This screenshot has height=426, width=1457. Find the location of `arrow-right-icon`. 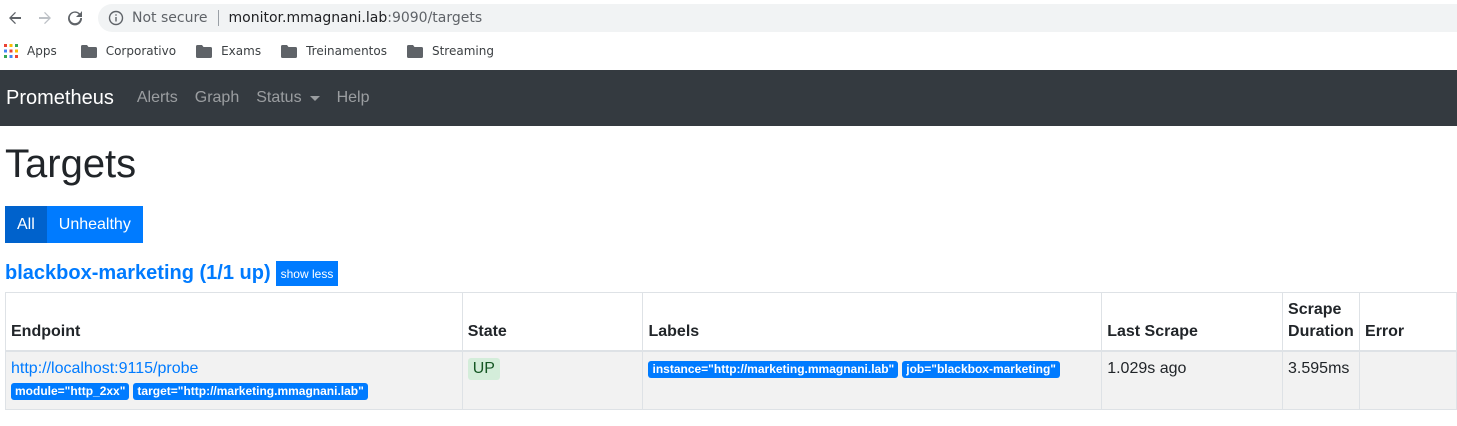

arrow-right-icon is located at coordinates (45, 18).